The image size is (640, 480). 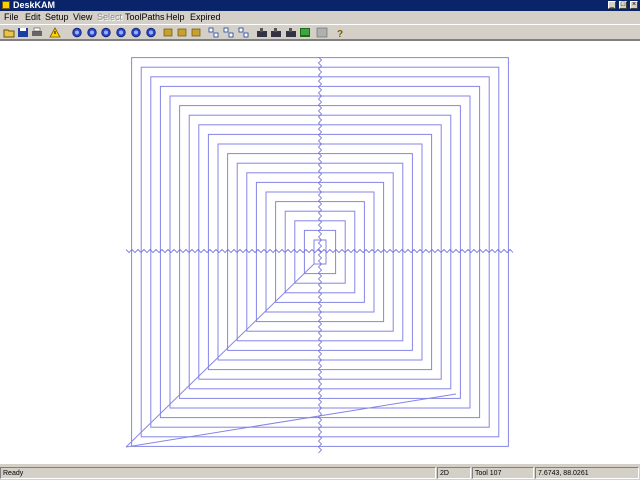 What do you see at coordinates (6, 5) in the screenshot?
I see `app-icon` at bounding box center [6, 5].